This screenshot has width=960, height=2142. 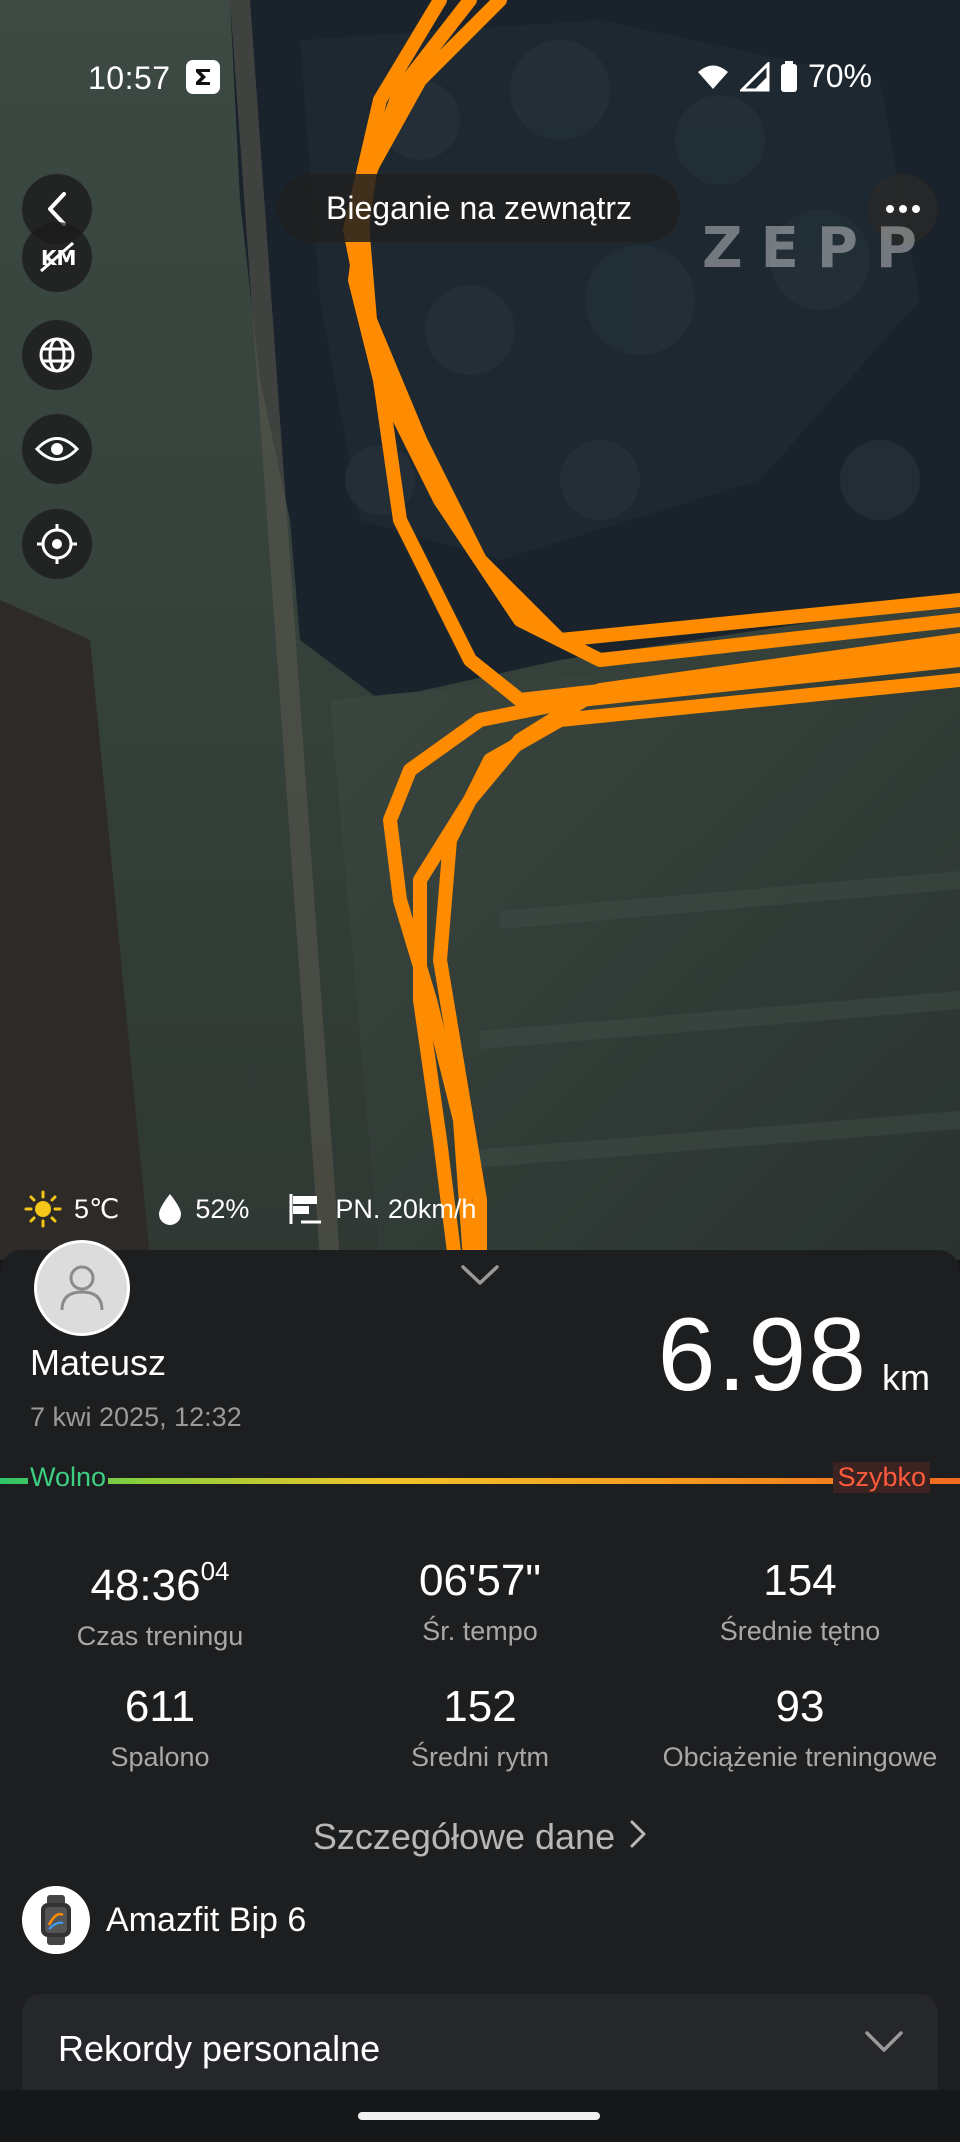 I want to click on personal-records-section: Rekordy personalne, so click(x=480, y=2046).